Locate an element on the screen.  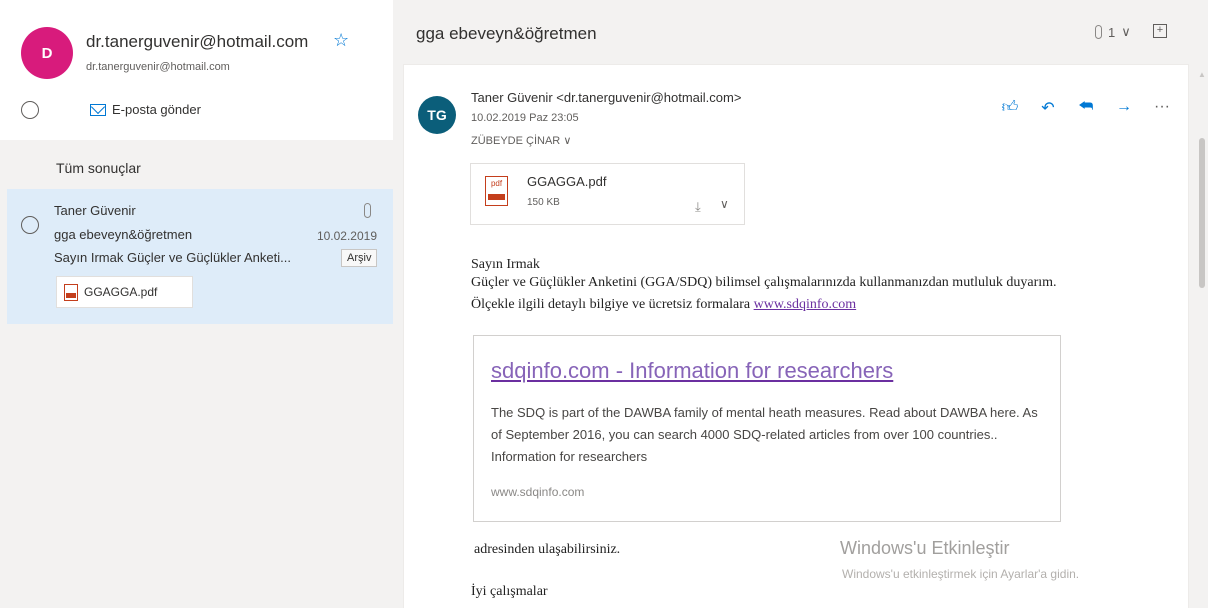
mail-icon is located at coordinates (98, 109).